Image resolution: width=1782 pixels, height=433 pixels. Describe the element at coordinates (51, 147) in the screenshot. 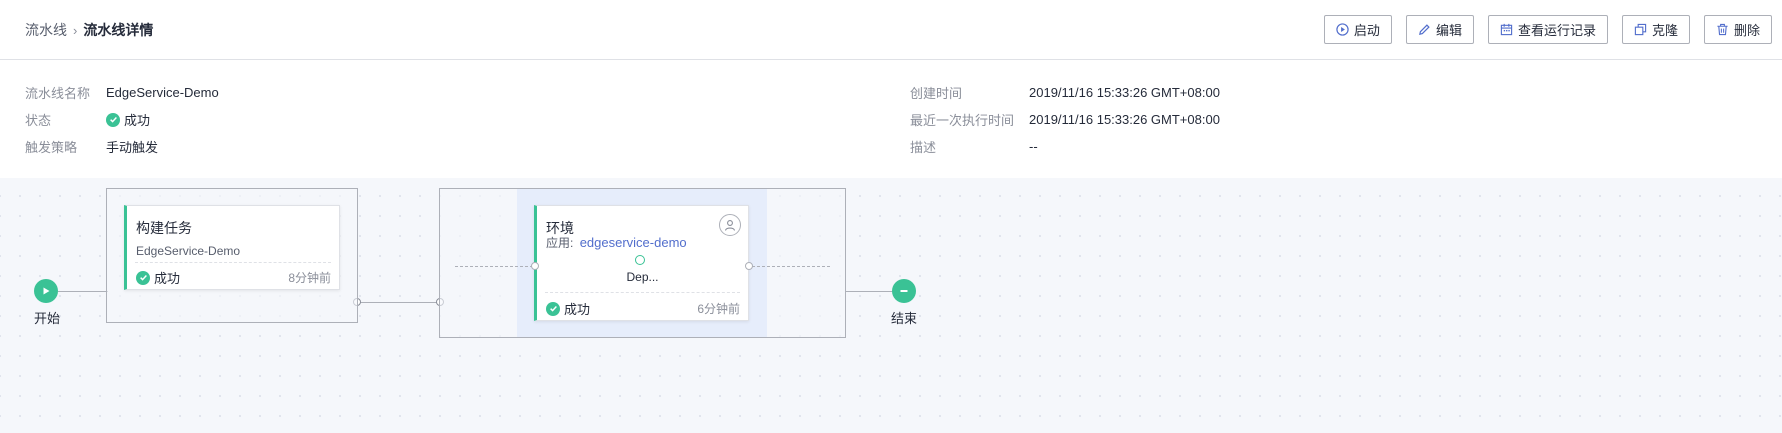

I see `trigger-label: 触发策略` at that location.